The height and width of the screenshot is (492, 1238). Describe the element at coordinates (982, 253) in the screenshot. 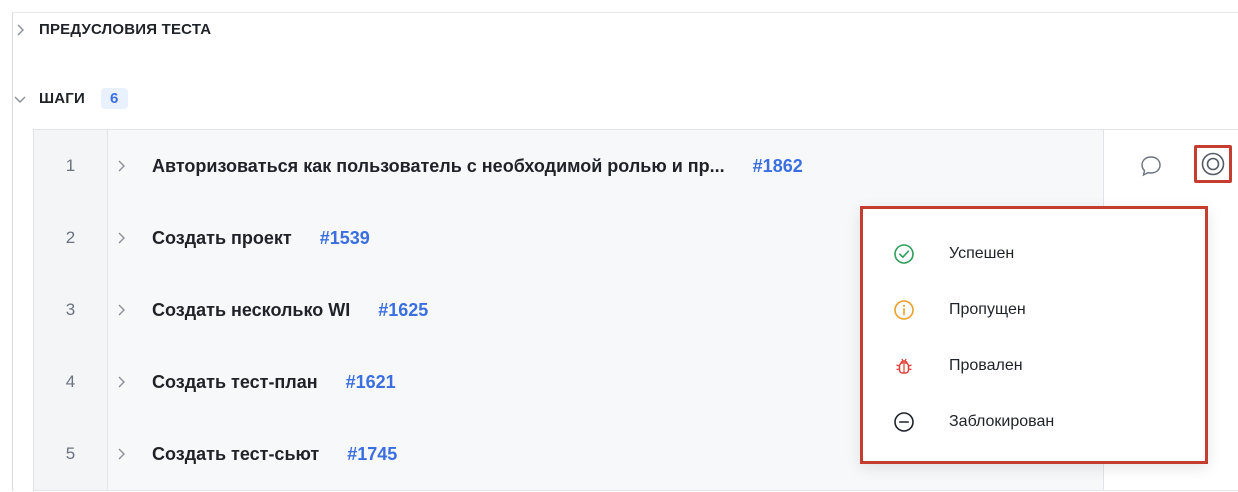

I see `status-option-label: Успешен` at that location.